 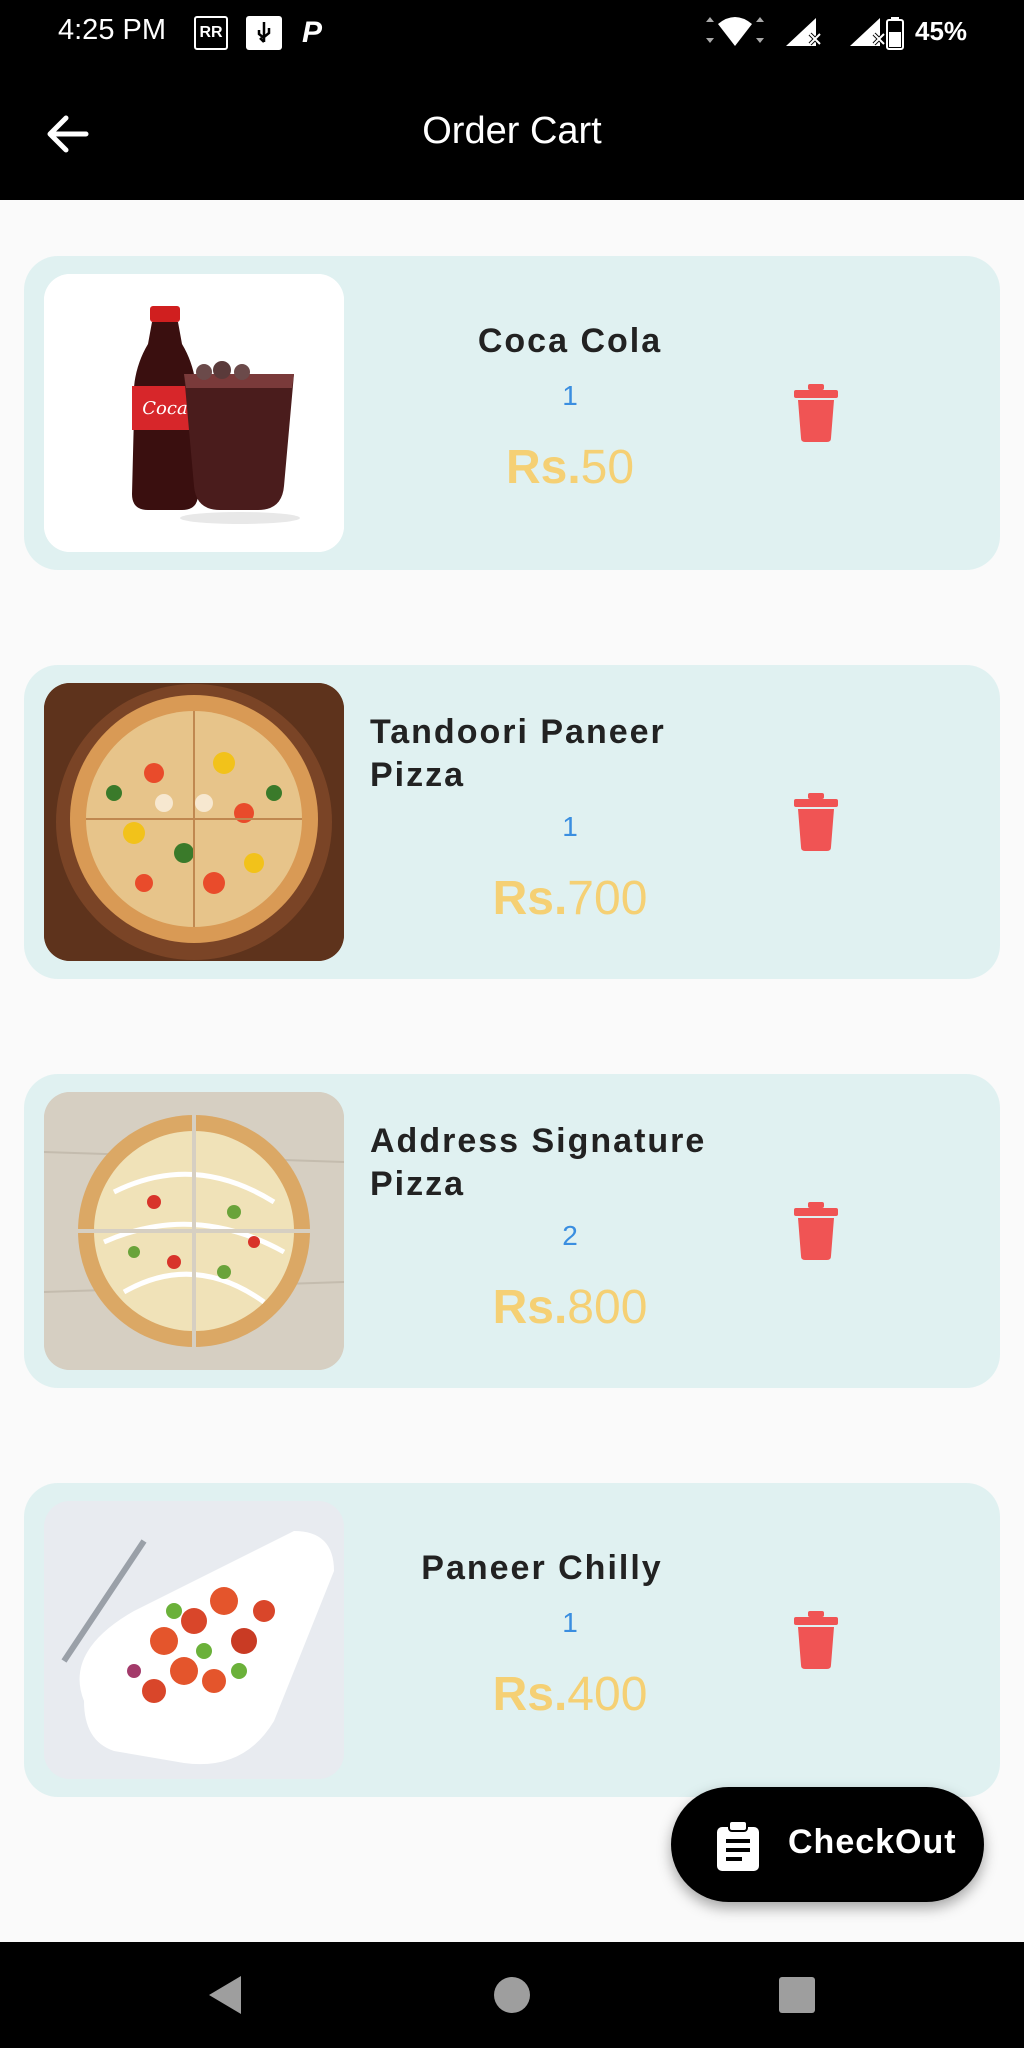 I want to click on item-price: Rs.50, so click(x=570, y=467).